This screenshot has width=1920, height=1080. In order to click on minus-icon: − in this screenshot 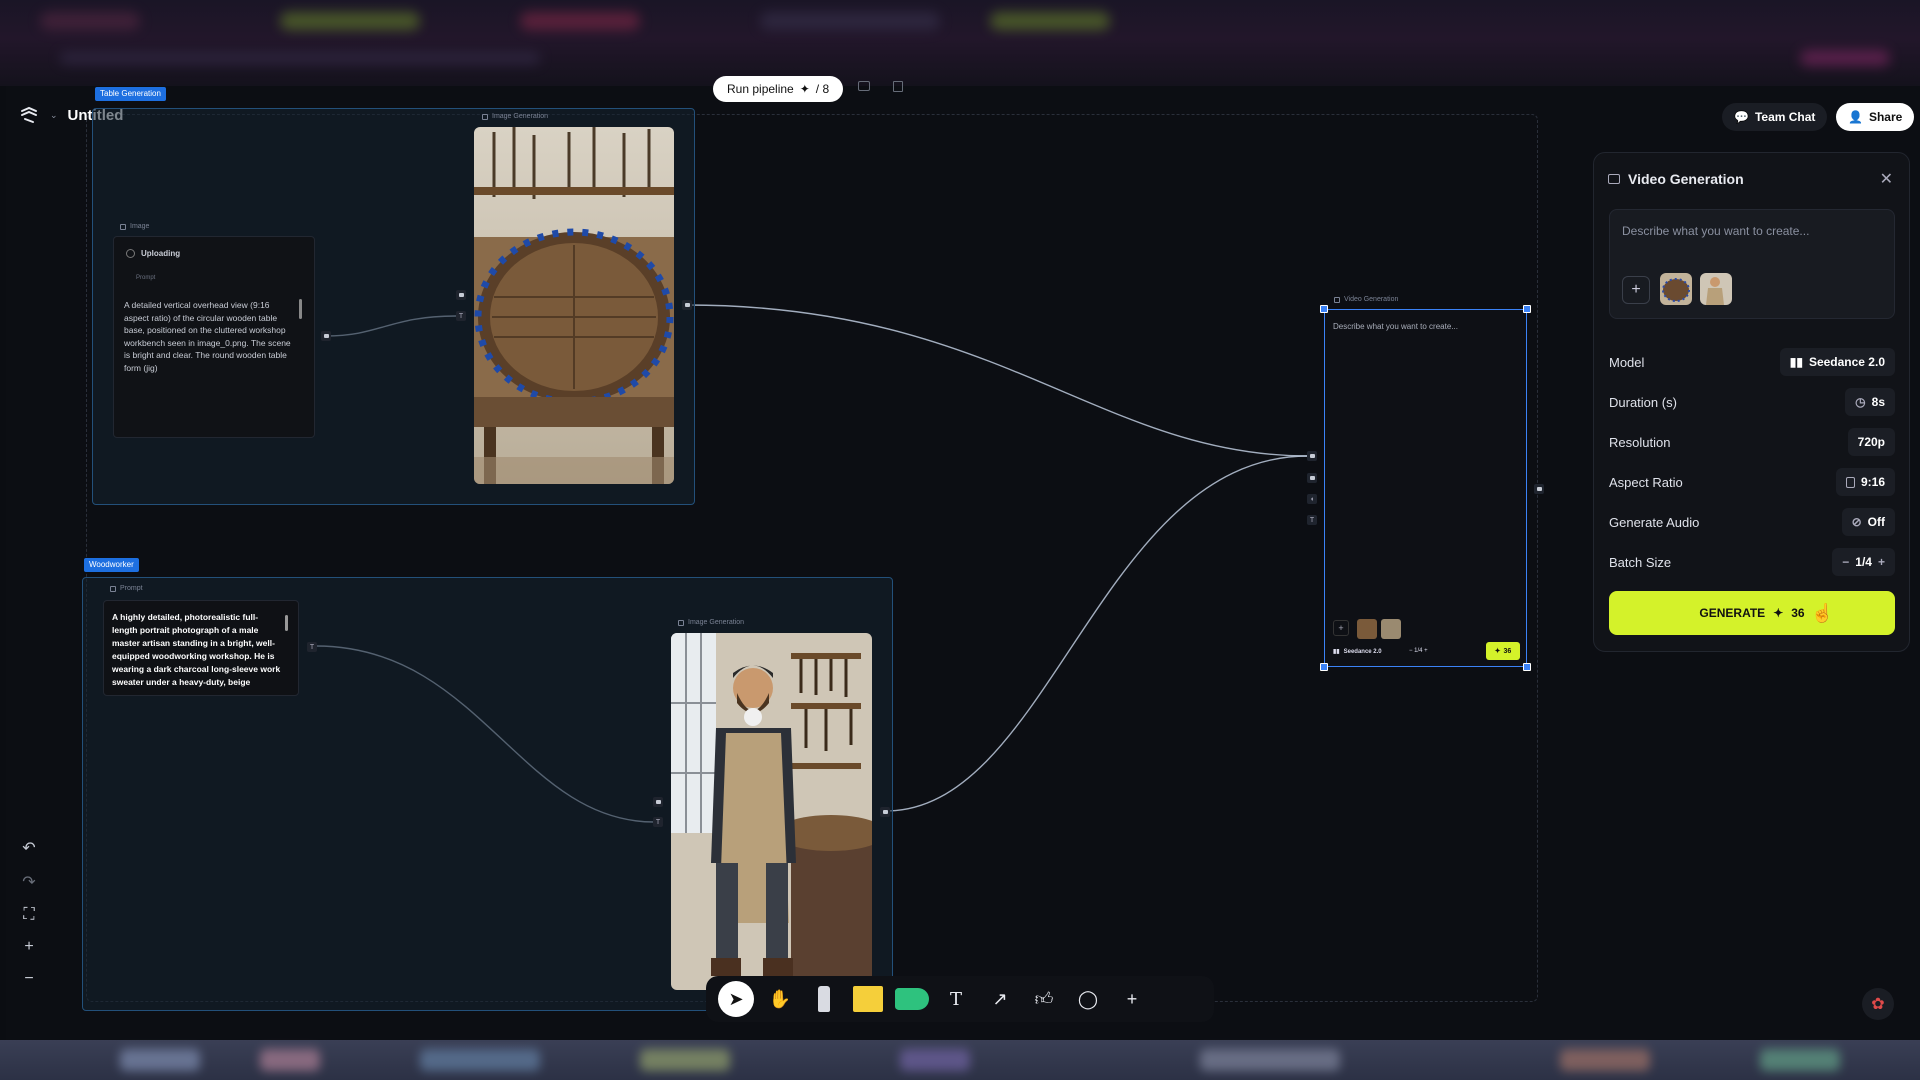, I will do `click(1846, 562)`.